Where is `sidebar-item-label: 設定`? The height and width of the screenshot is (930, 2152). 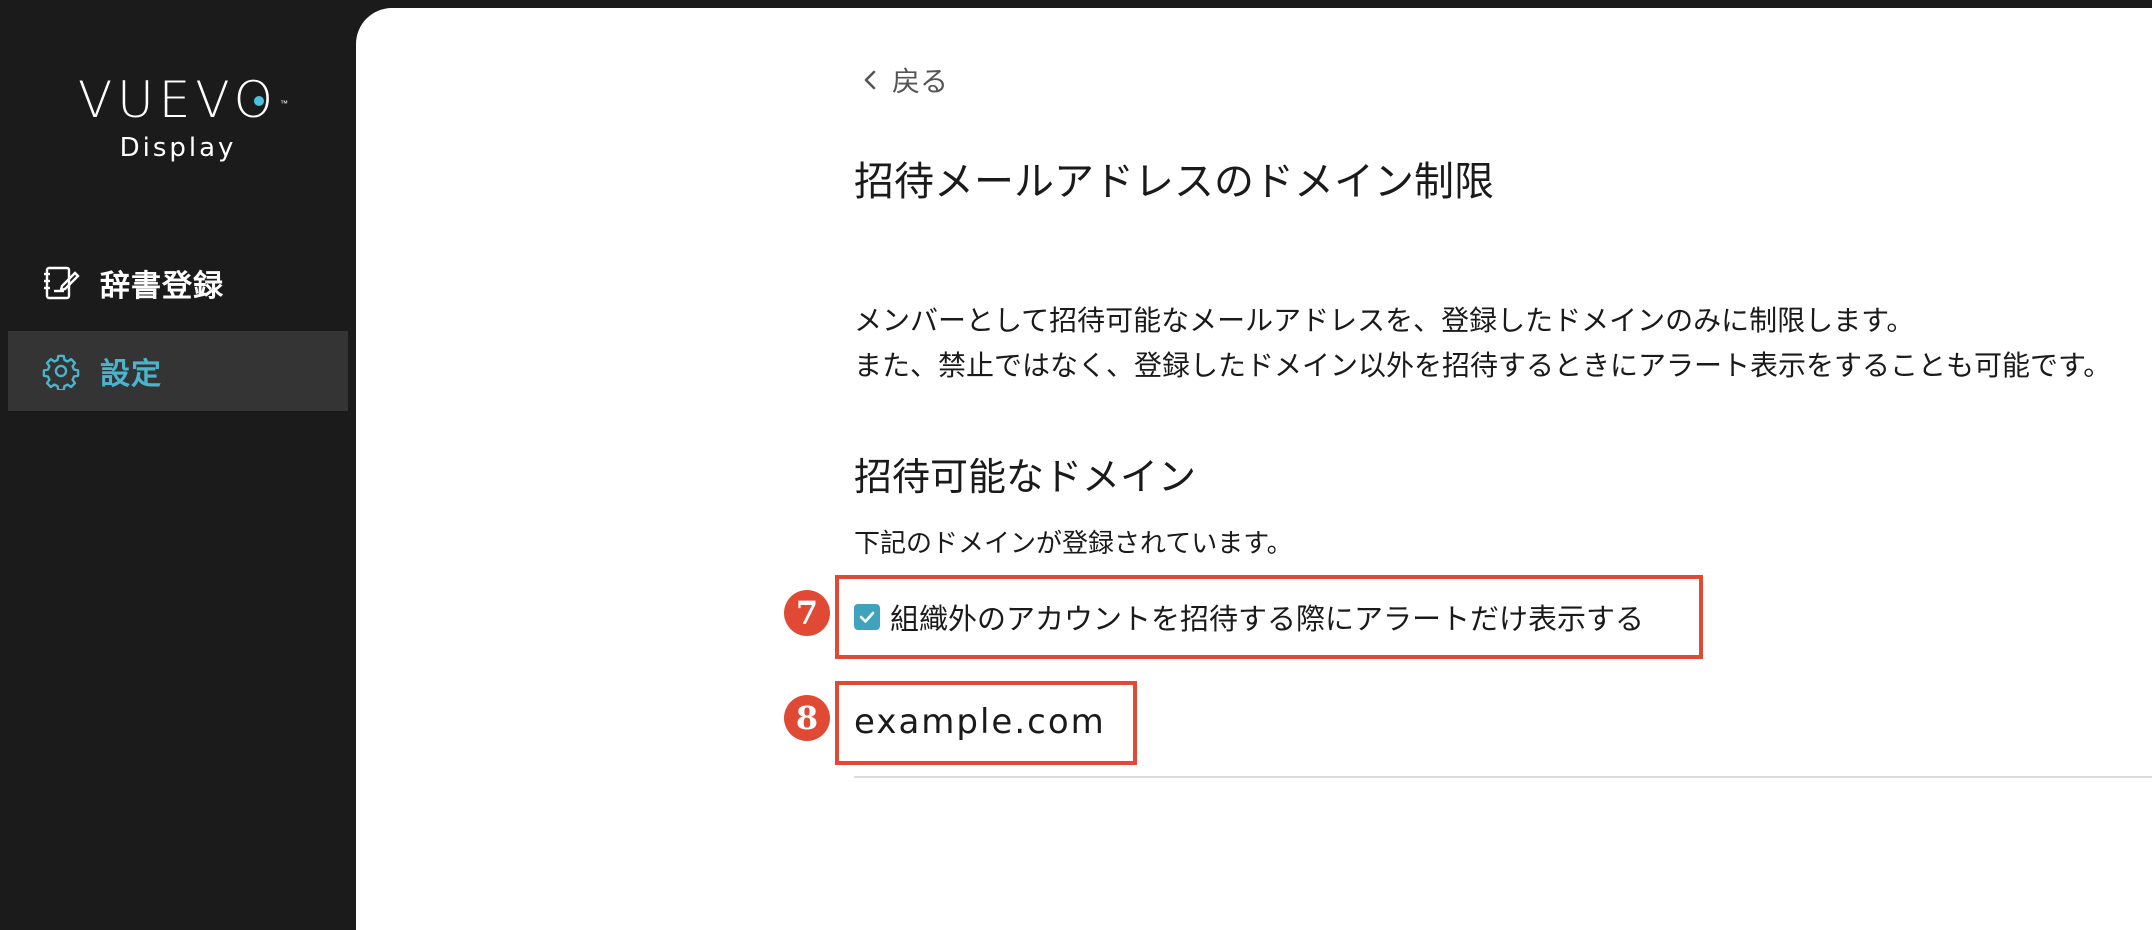
sidebar-item-label: 設定 is located at coordinates (131, 374).